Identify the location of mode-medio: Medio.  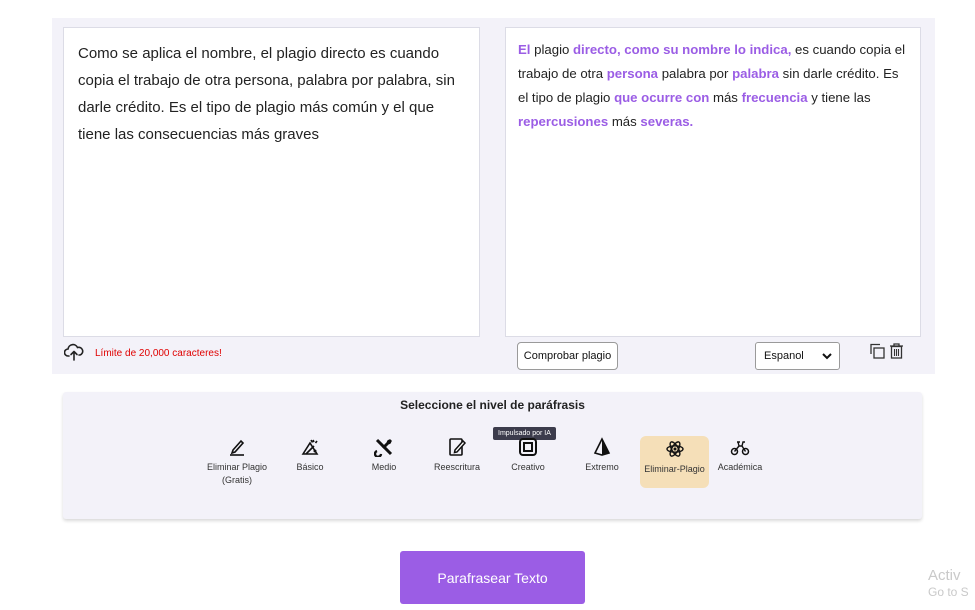
(384, 462).